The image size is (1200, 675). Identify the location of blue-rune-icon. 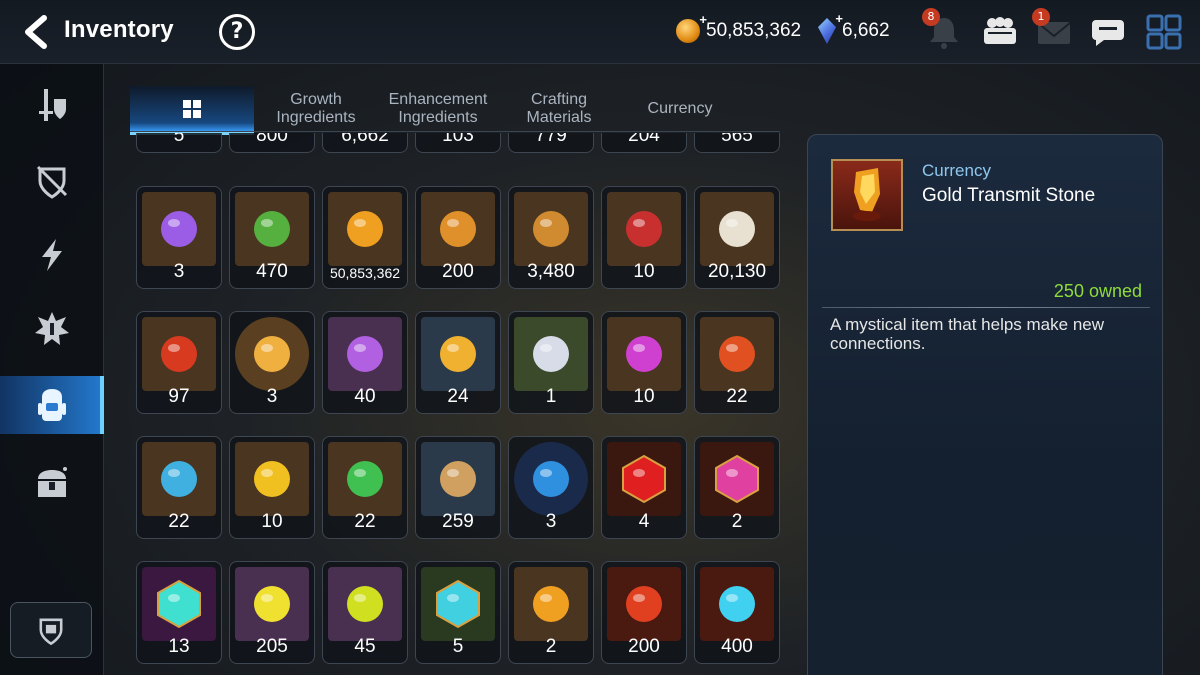
(179, 479).